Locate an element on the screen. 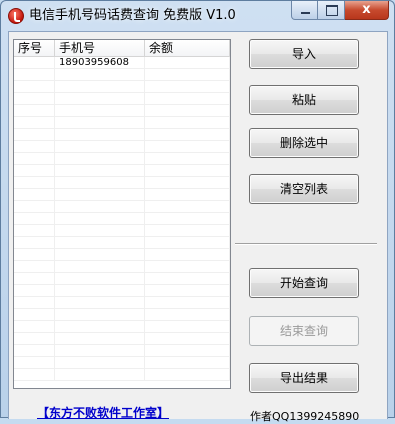  minimize-button is located at coordinates (304, 10).